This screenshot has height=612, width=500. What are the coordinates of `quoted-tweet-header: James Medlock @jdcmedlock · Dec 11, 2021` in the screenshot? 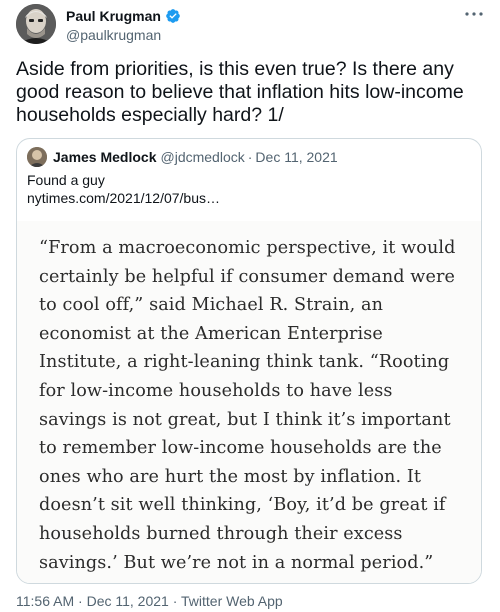 It's located at (182, 157).